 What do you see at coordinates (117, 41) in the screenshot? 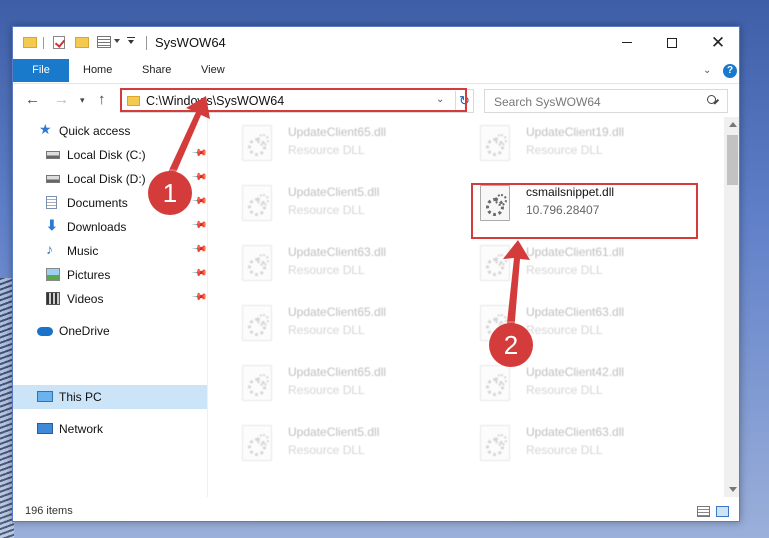
I see `chevron-down-icon` at bounding box center [117, 41].